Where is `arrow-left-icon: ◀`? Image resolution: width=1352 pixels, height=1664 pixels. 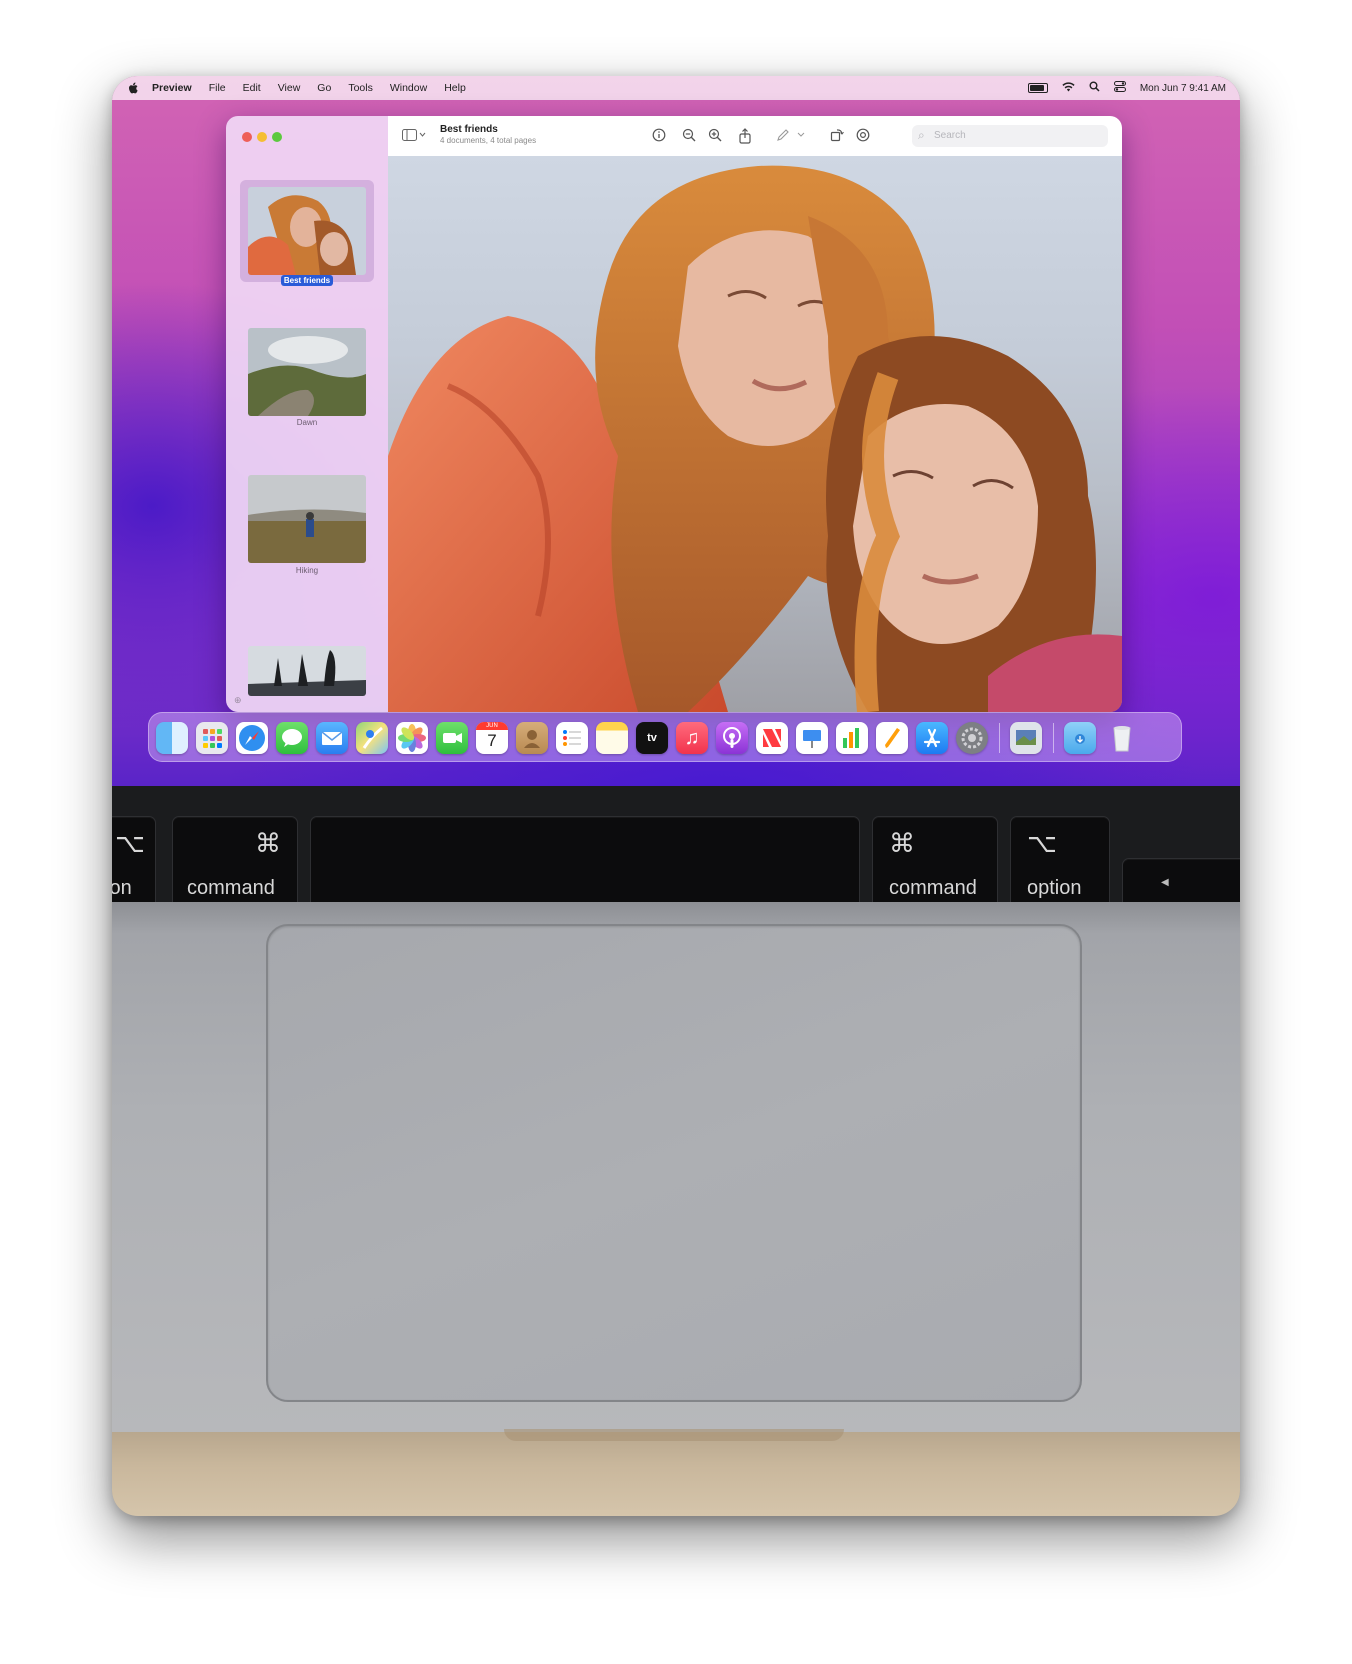 arrow-left-icon: ◀ is located at coordinates (1165, 882).